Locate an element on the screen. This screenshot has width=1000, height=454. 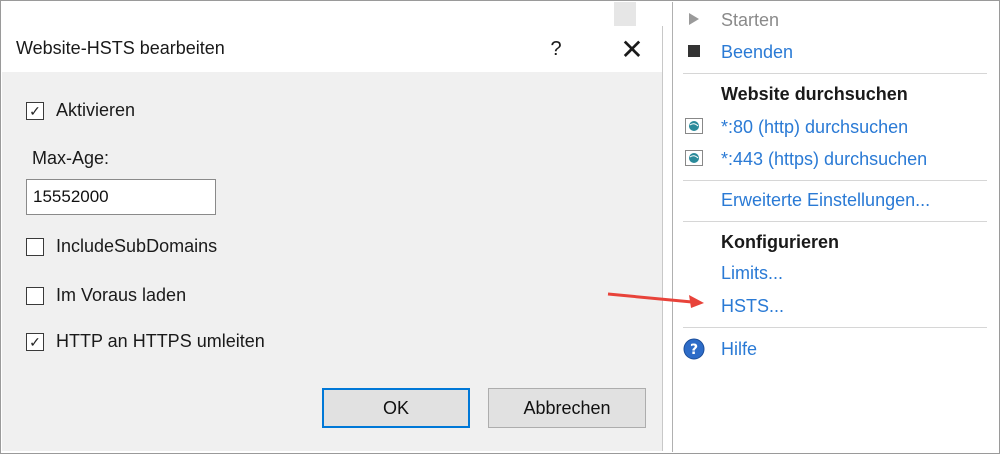
stop-icon is located at coordinates (694, 51).